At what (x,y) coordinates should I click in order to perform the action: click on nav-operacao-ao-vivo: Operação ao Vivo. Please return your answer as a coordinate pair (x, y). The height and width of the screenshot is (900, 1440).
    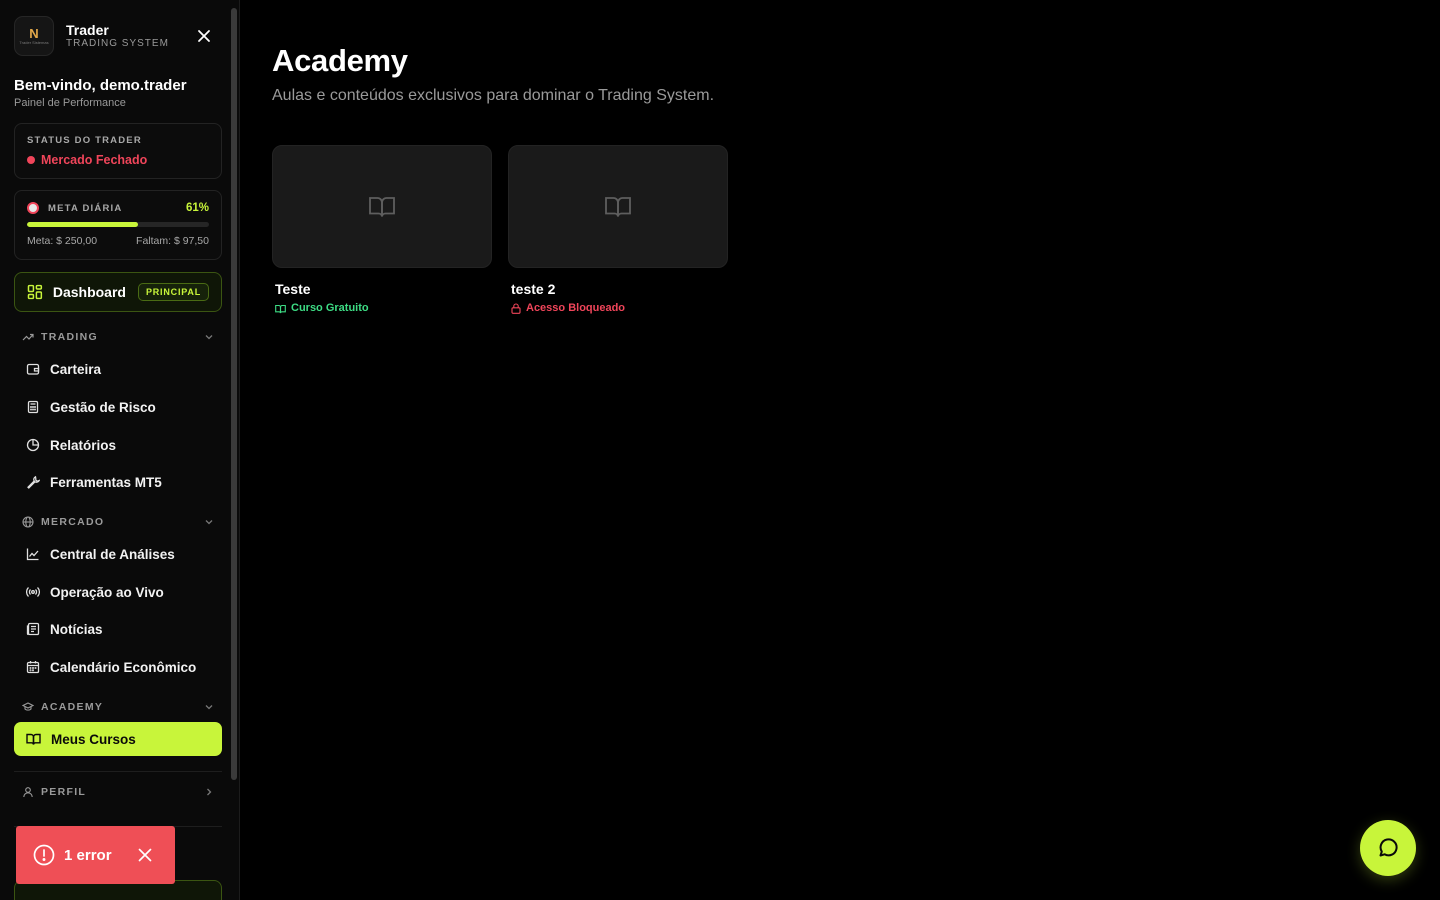
    Looking at the image, I should click on (118, 592).